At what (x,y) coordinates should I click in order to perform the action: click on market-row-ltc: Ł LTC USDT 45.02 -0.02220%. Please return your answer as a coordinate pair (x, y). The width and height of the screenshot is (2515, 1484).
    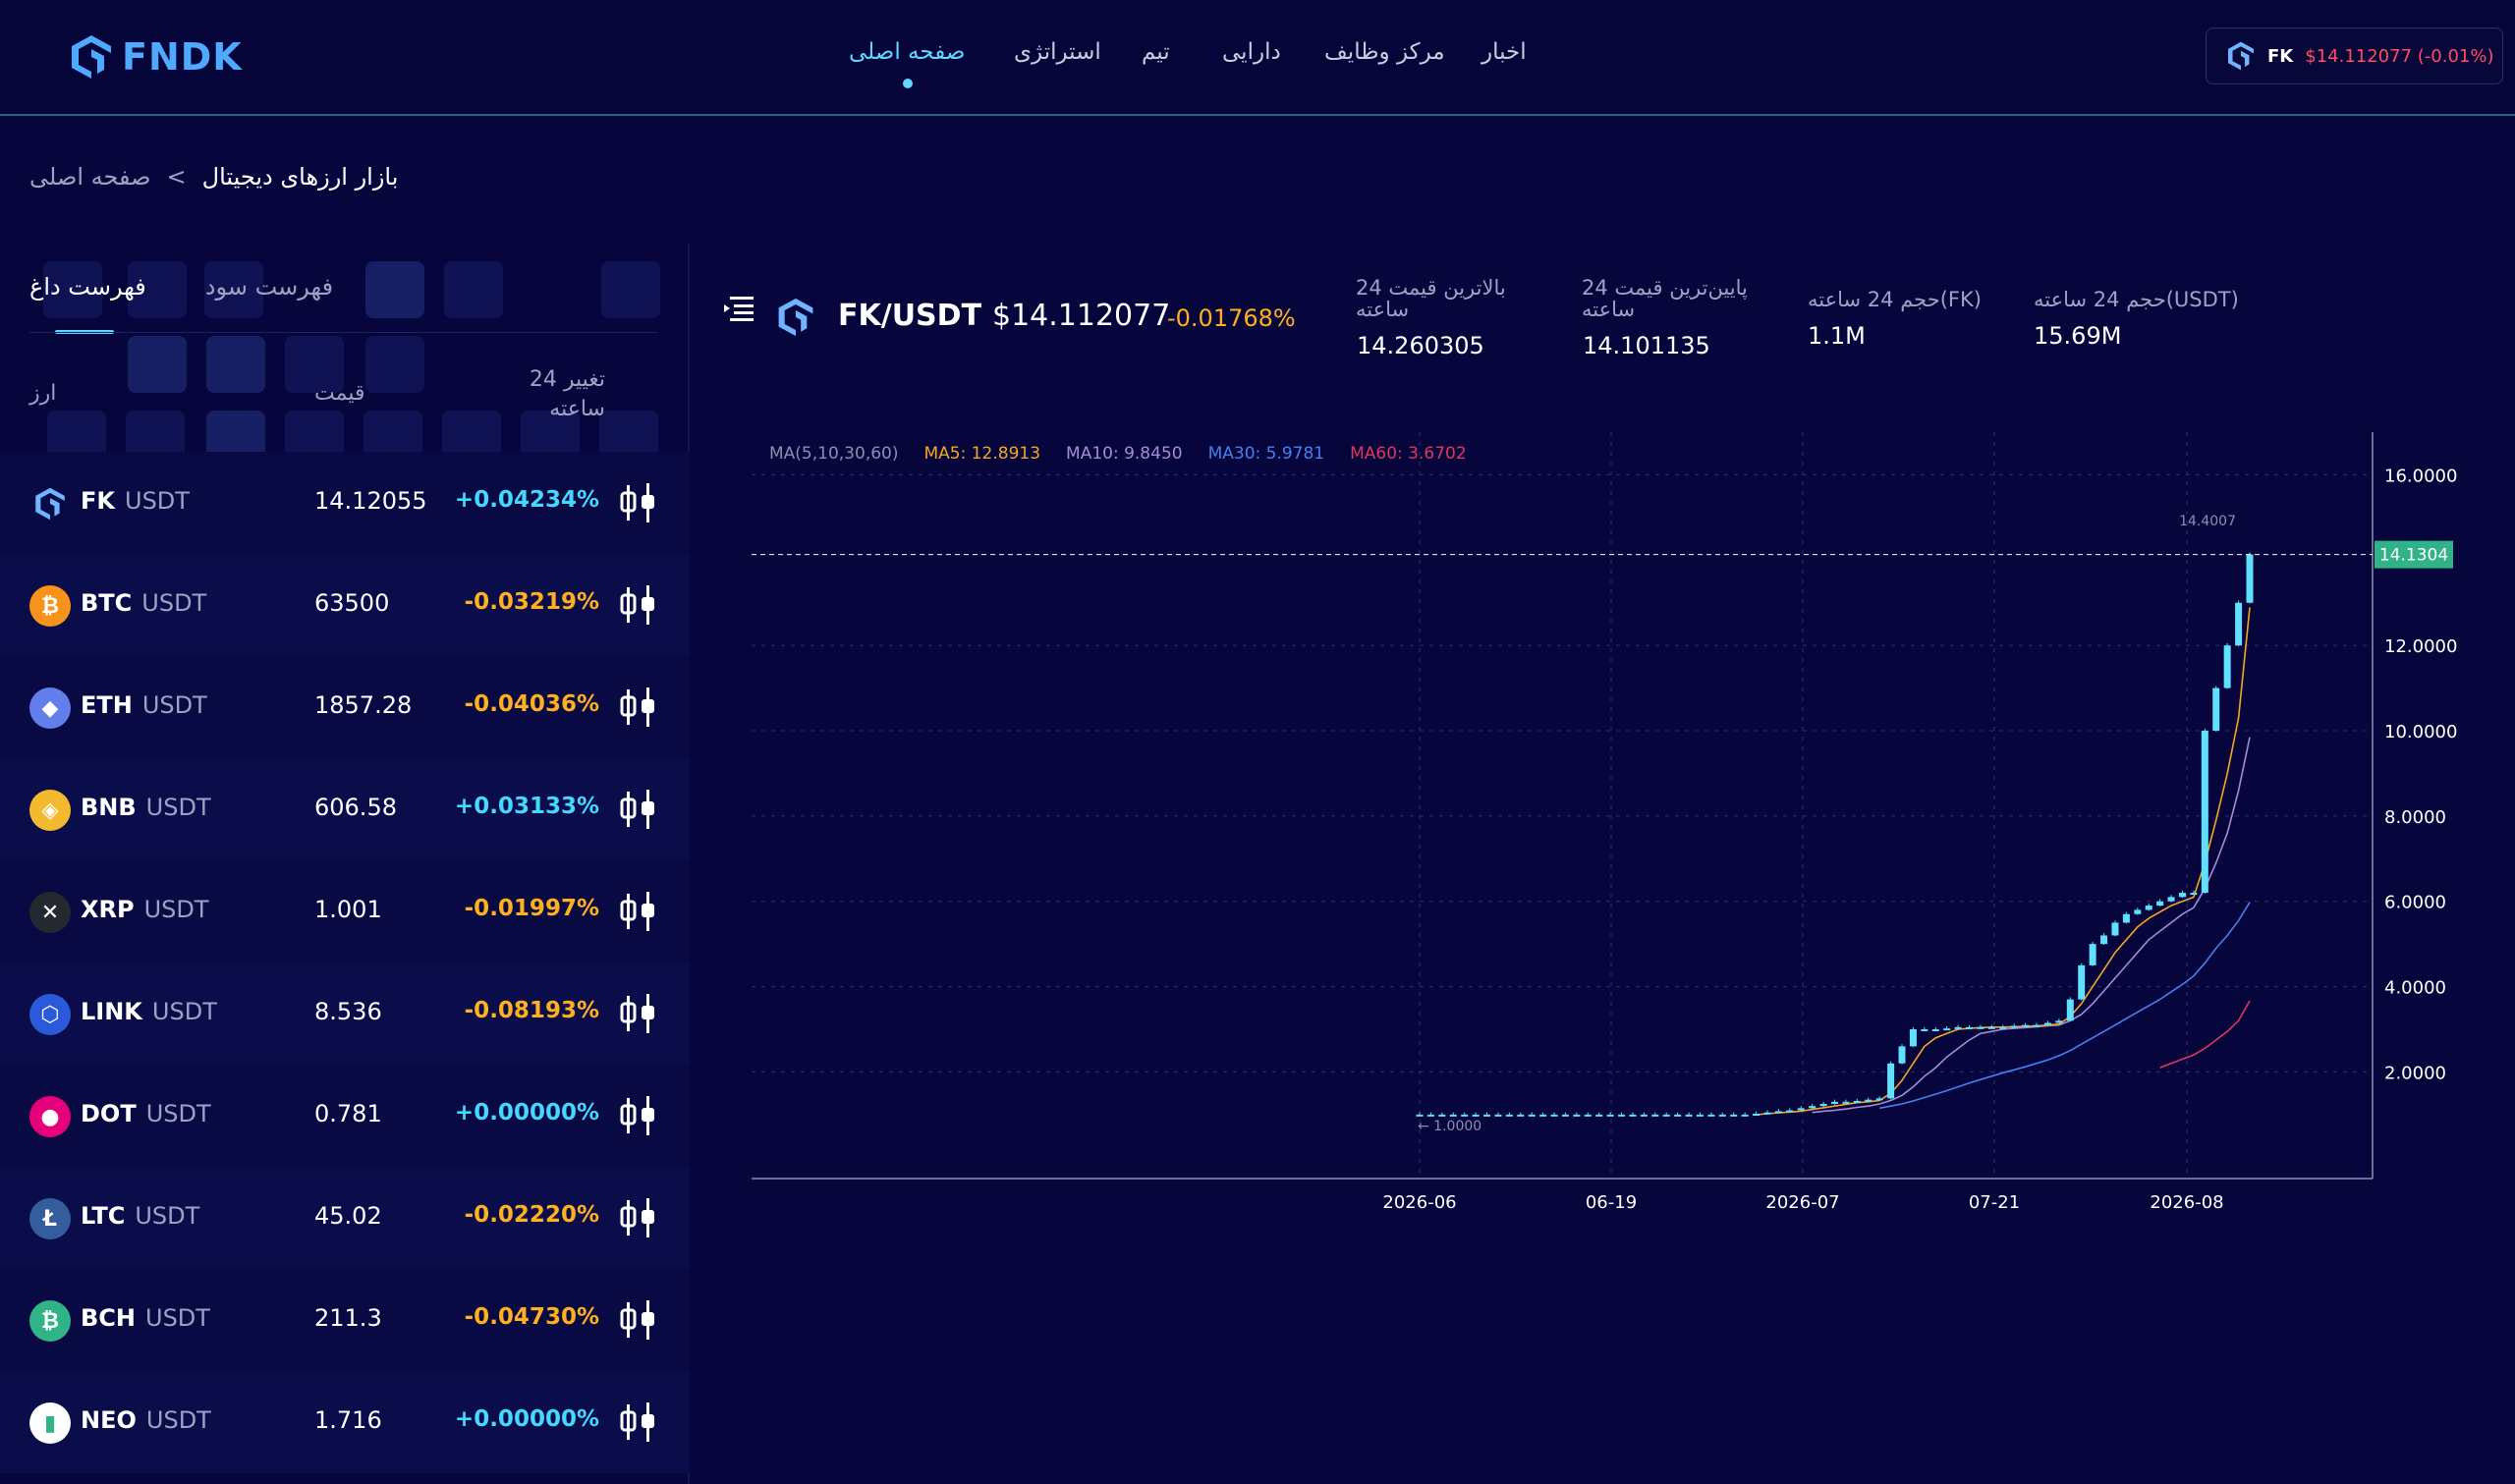
    Looking at the image, I should click on (345, 1218).